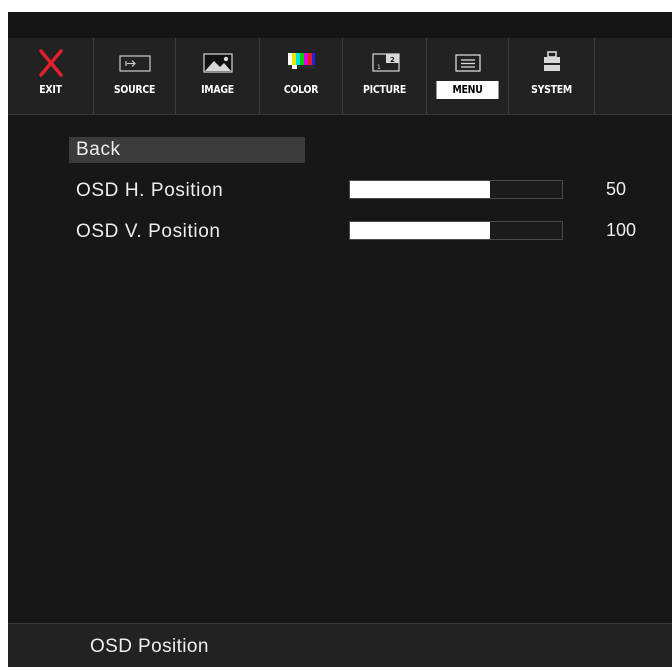  I want to click on color-bars-icon, so click(301, 63).